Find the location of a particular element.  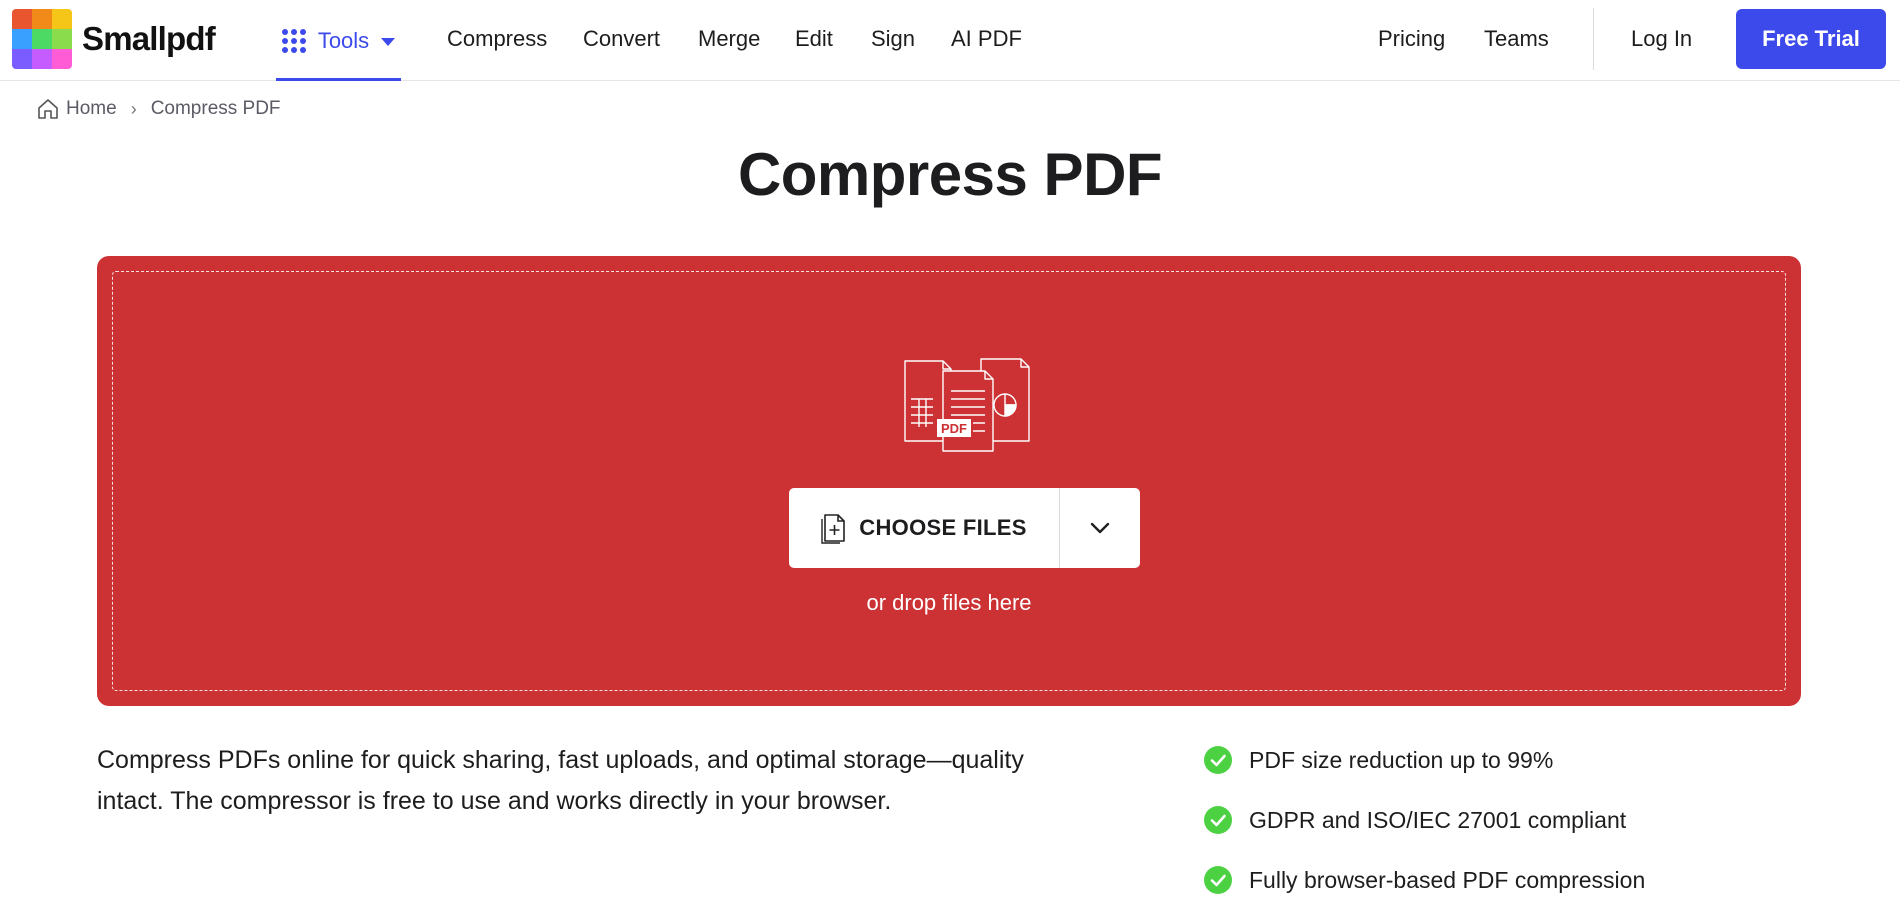

tools-label: Tools is located at coordinates (343, 40).